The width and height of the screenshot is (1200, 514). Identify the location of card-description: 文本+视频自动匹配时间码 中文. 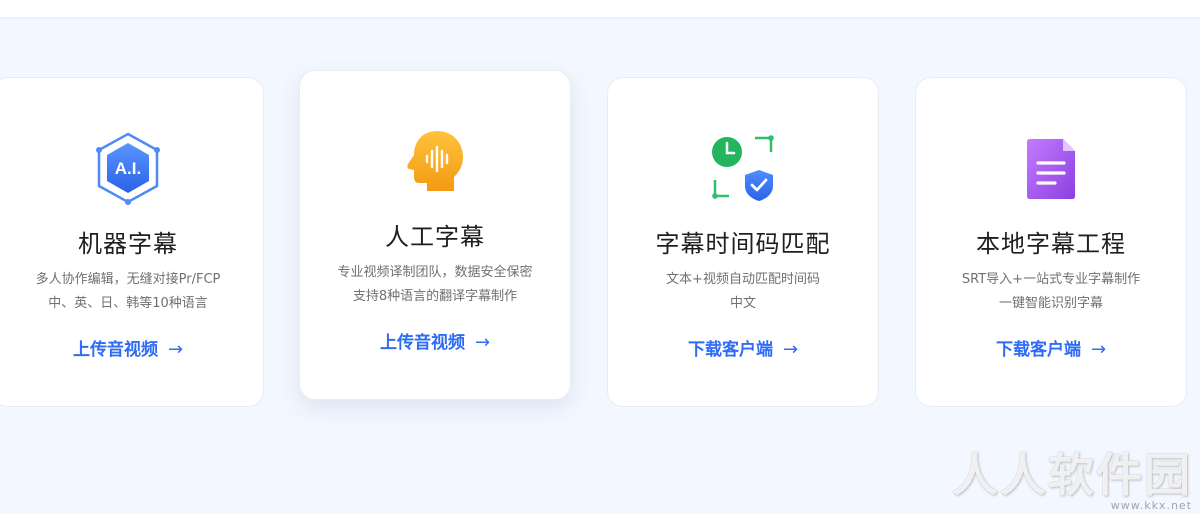
(743, 292).